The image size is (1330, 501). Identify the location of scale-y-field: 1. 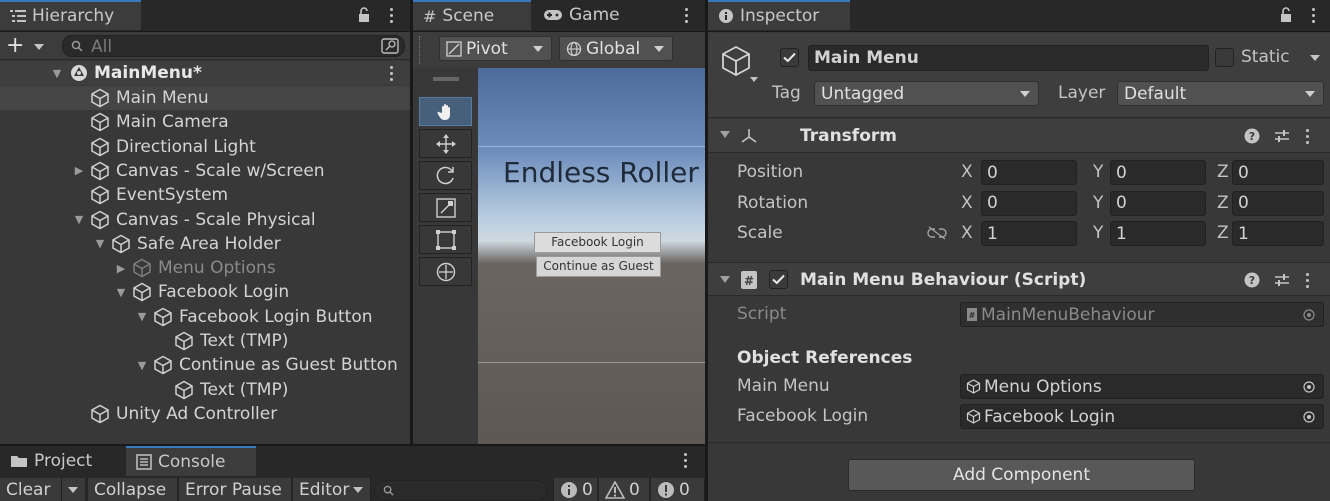
(1158, 233).